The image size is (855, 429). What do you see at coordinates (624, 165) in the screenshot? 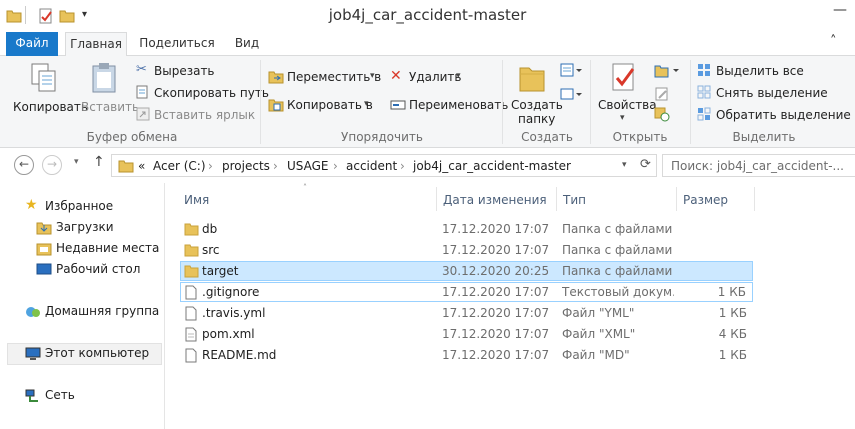
I see `address-dropdown-icon: ▾` at bounding box center [624, 165].